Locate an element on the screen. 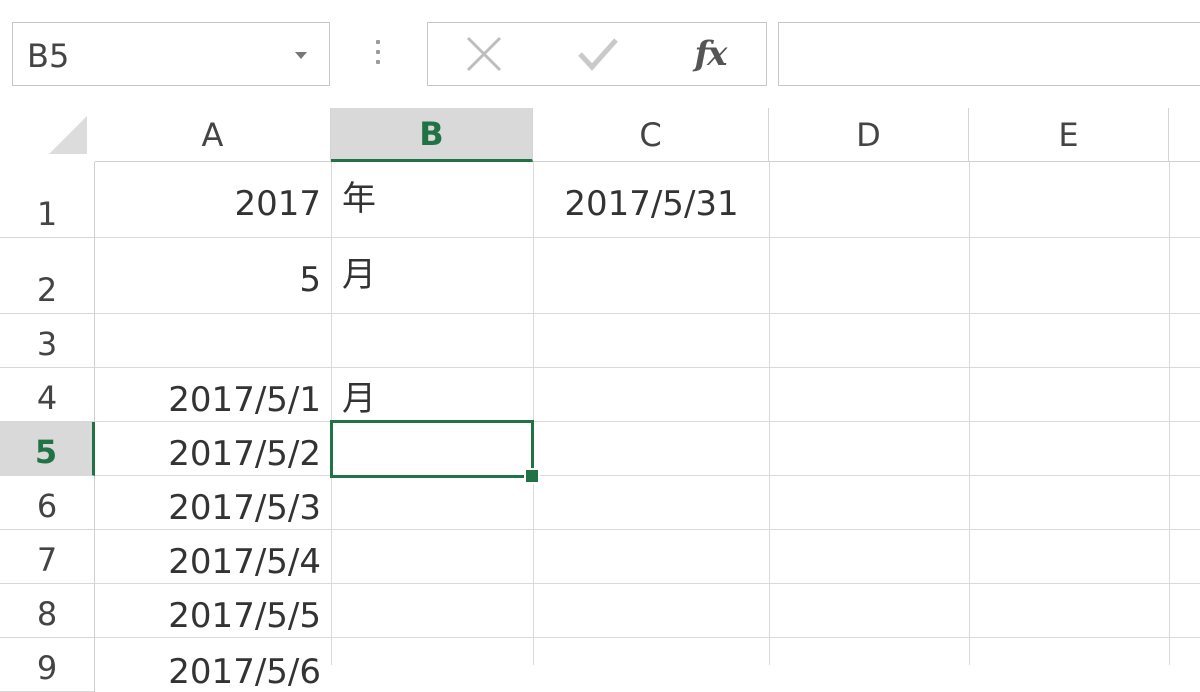 Image resolution: width=1200 pixels, height=692 pixels. vertical-ellipsis-icon is located at coordinates (378, 54).